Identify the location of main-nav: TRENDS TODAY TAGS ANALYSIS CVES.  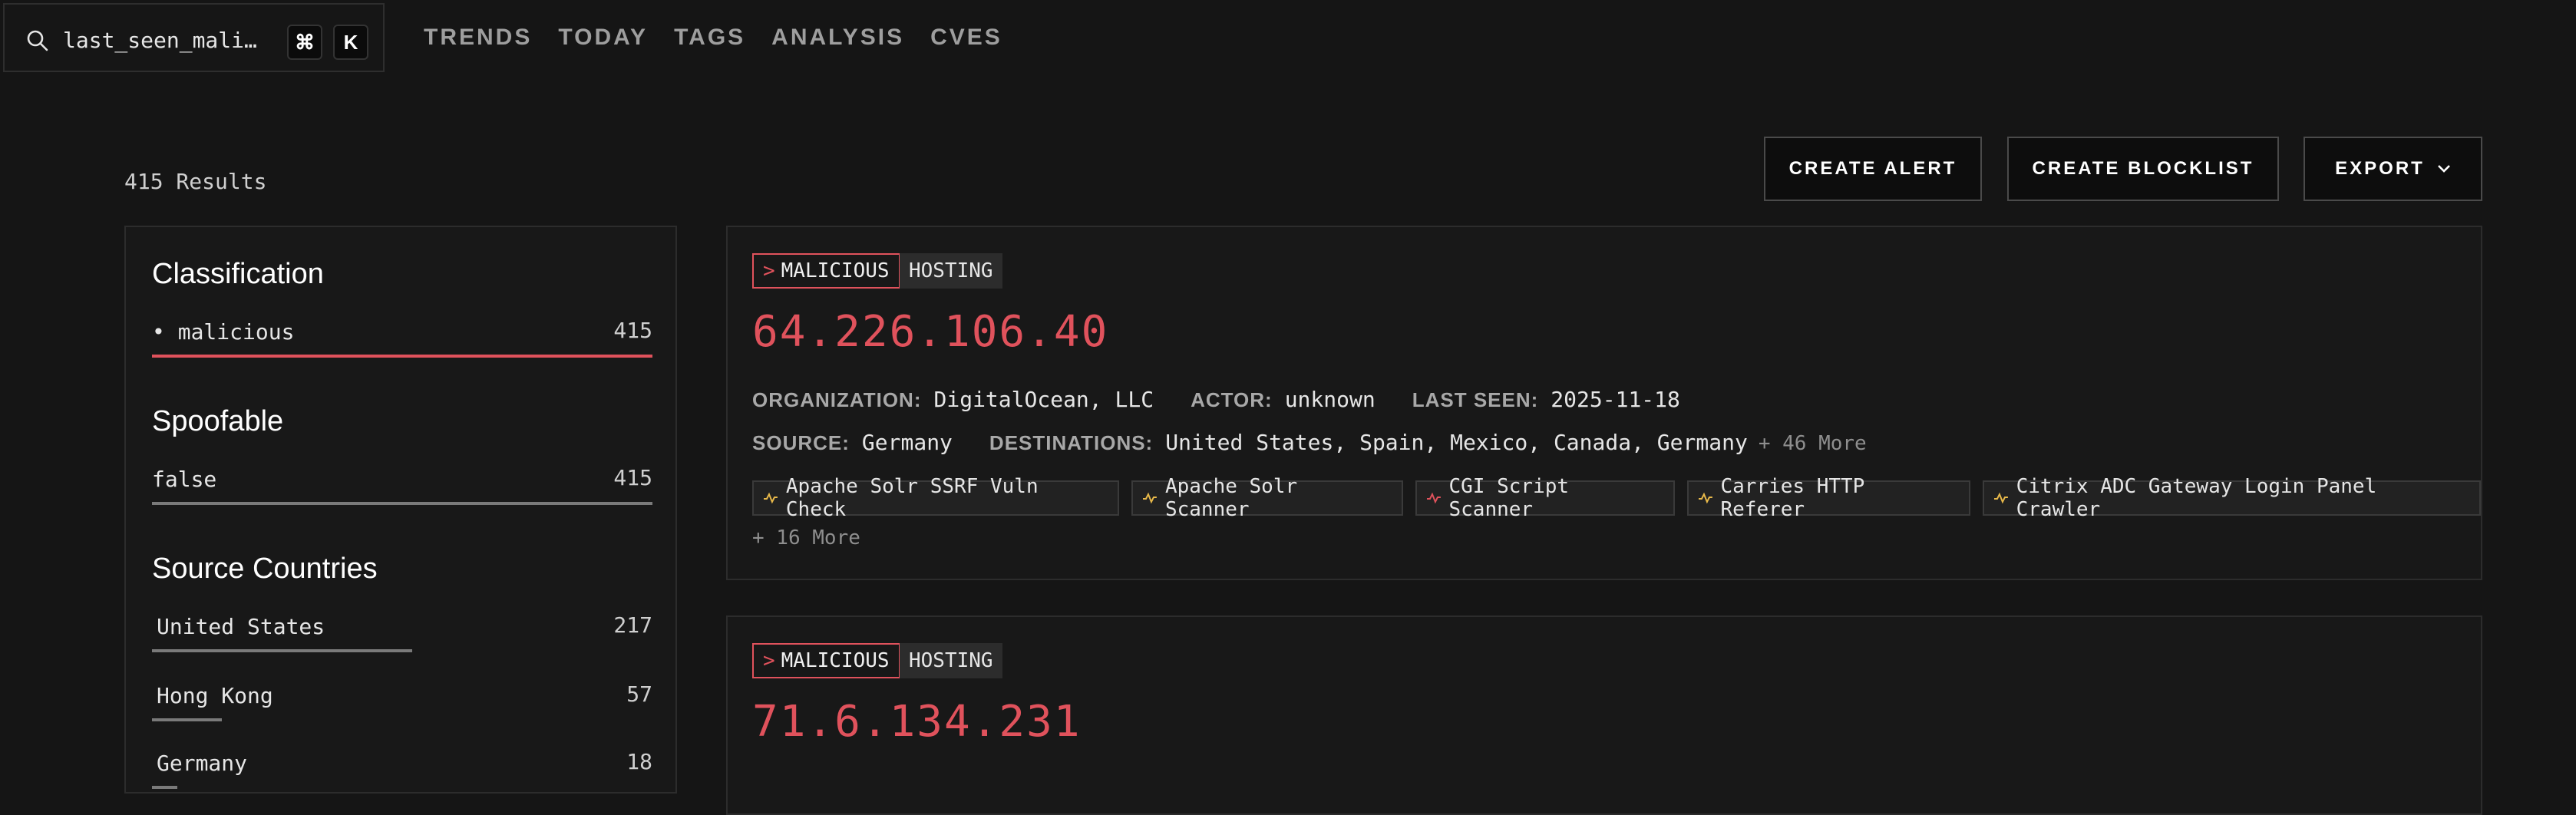
(713, 38).